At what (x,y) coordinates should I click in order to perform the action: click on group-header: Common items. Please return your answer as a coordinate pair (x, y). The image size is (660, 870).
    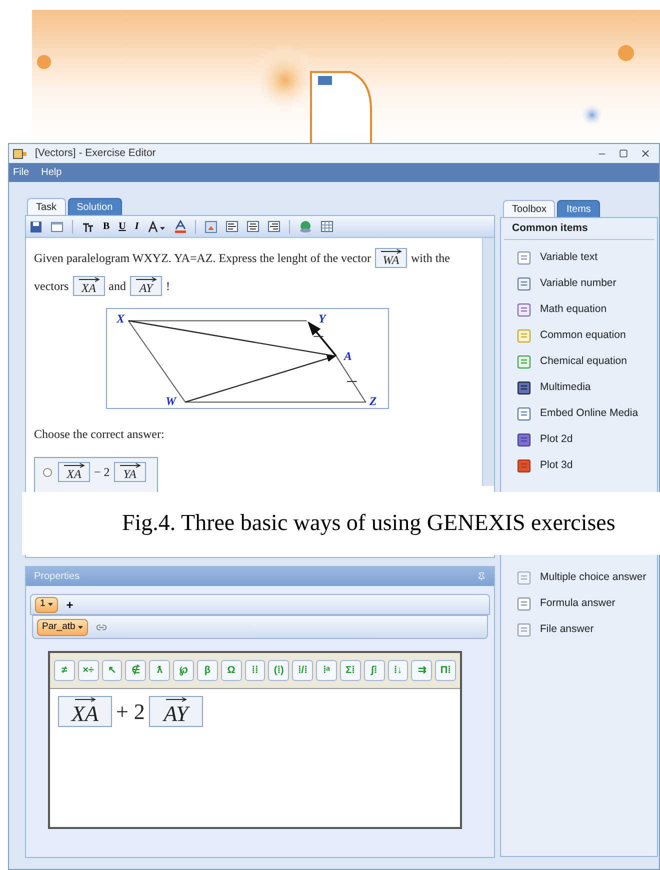
    Looking at the image, I should click on (579, 230).